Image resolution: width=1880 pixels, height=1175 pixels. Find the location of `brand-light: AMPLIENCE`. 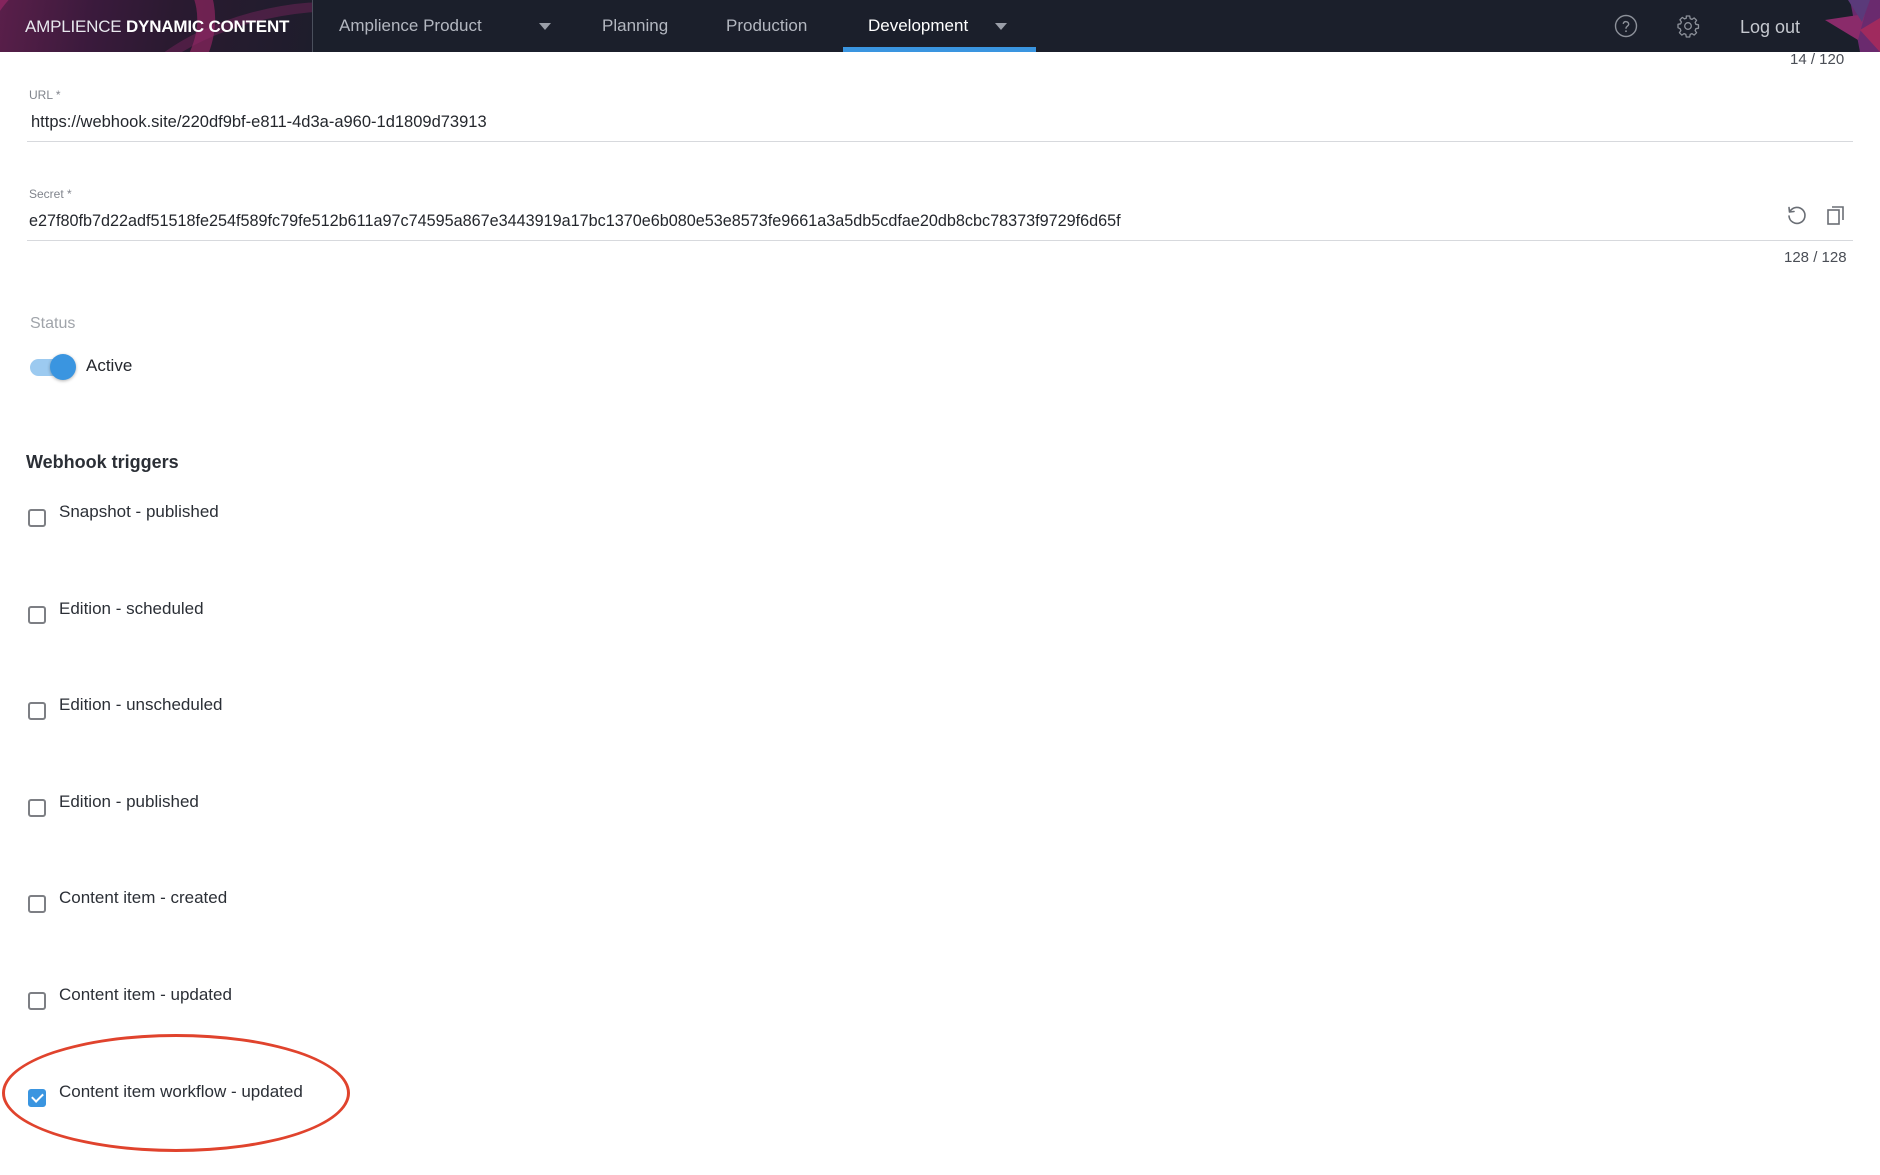

brand-light: AMPLIENCE is located at coordinates (73, 26).